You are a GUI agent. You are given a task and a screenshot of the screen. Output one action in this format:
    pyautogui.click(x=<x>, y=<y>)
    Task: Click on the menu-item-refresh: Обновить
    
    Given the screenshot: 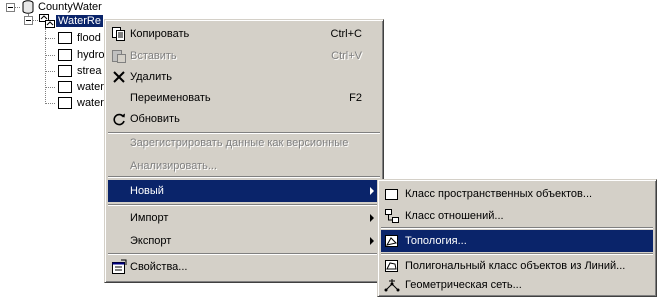 What is the action you would take?
    pyautogui.click(x=244, y=119)
    